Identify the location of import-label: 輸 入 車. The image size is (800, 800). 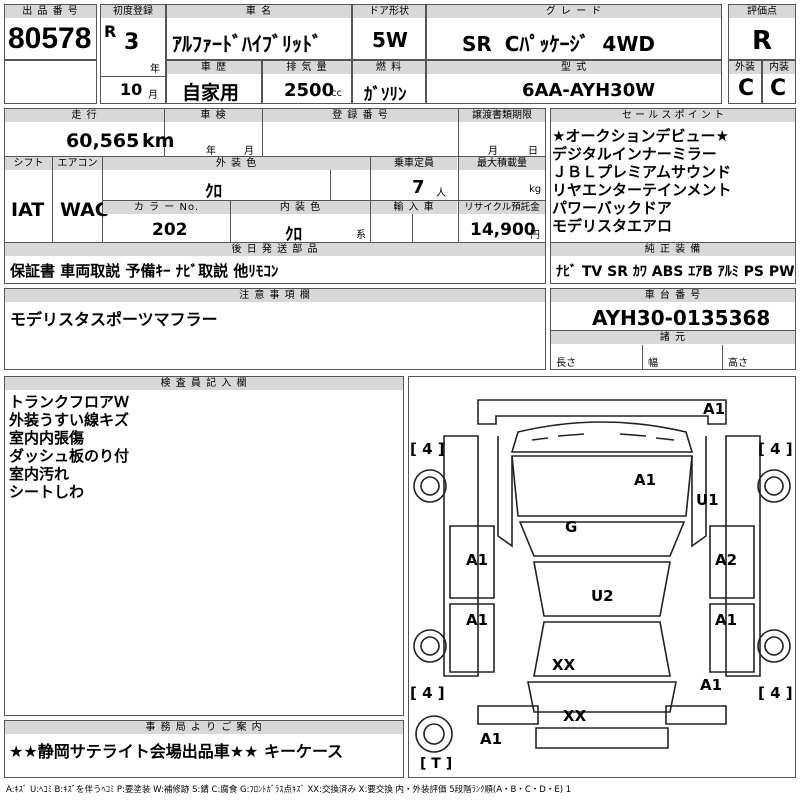
(414, 207).